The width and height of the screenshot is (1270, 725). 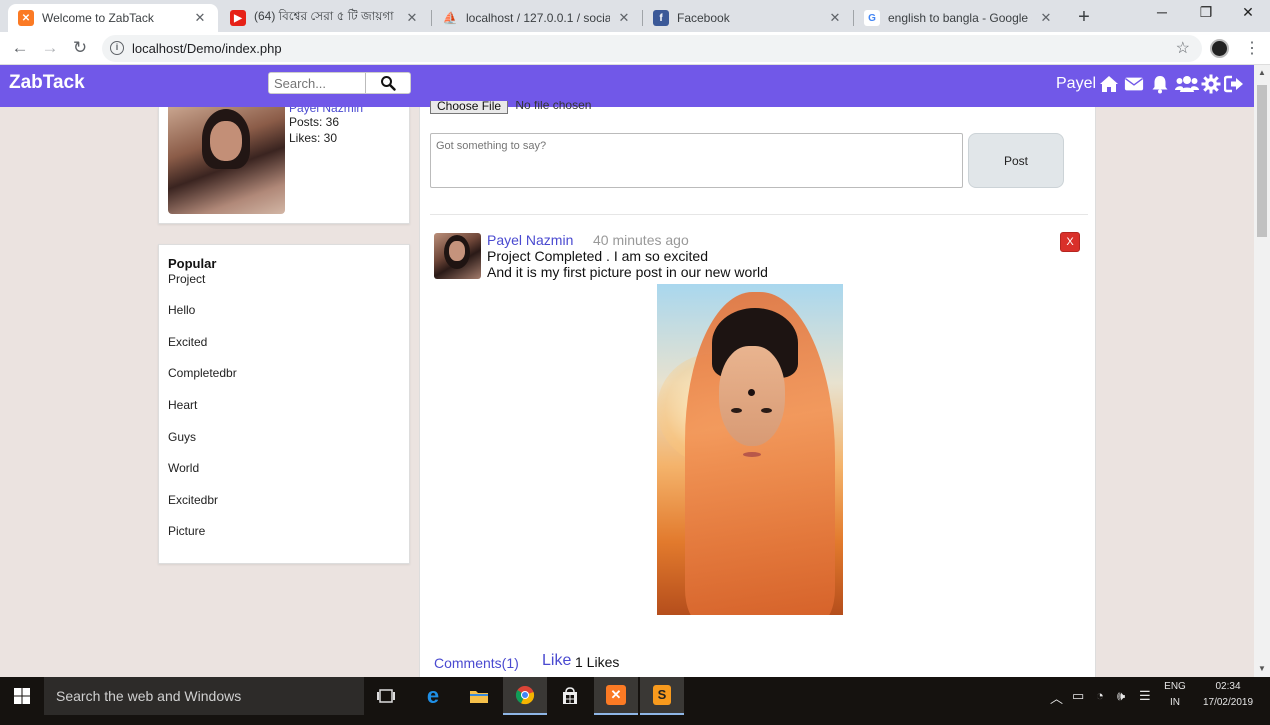 What do you see at coordinates (959, 18) in the screenshot?
I see `tab-google: G english to bangla - Google Sea ✕` at bounding box center [959, 18].